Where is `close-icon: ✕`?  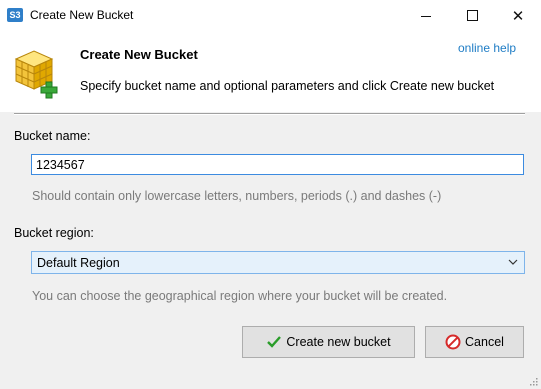 close-icon: ✕ is located at coordinates (518, 16).